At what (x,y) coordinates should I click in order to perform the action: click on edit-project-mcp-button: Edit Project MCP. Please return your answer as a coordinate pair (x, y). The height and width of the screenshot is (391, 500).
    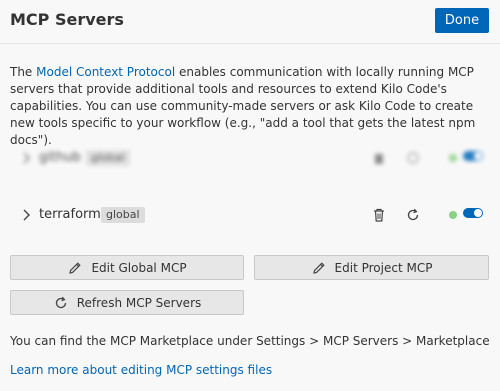
    Looking at the image, I should click on (371, 267).